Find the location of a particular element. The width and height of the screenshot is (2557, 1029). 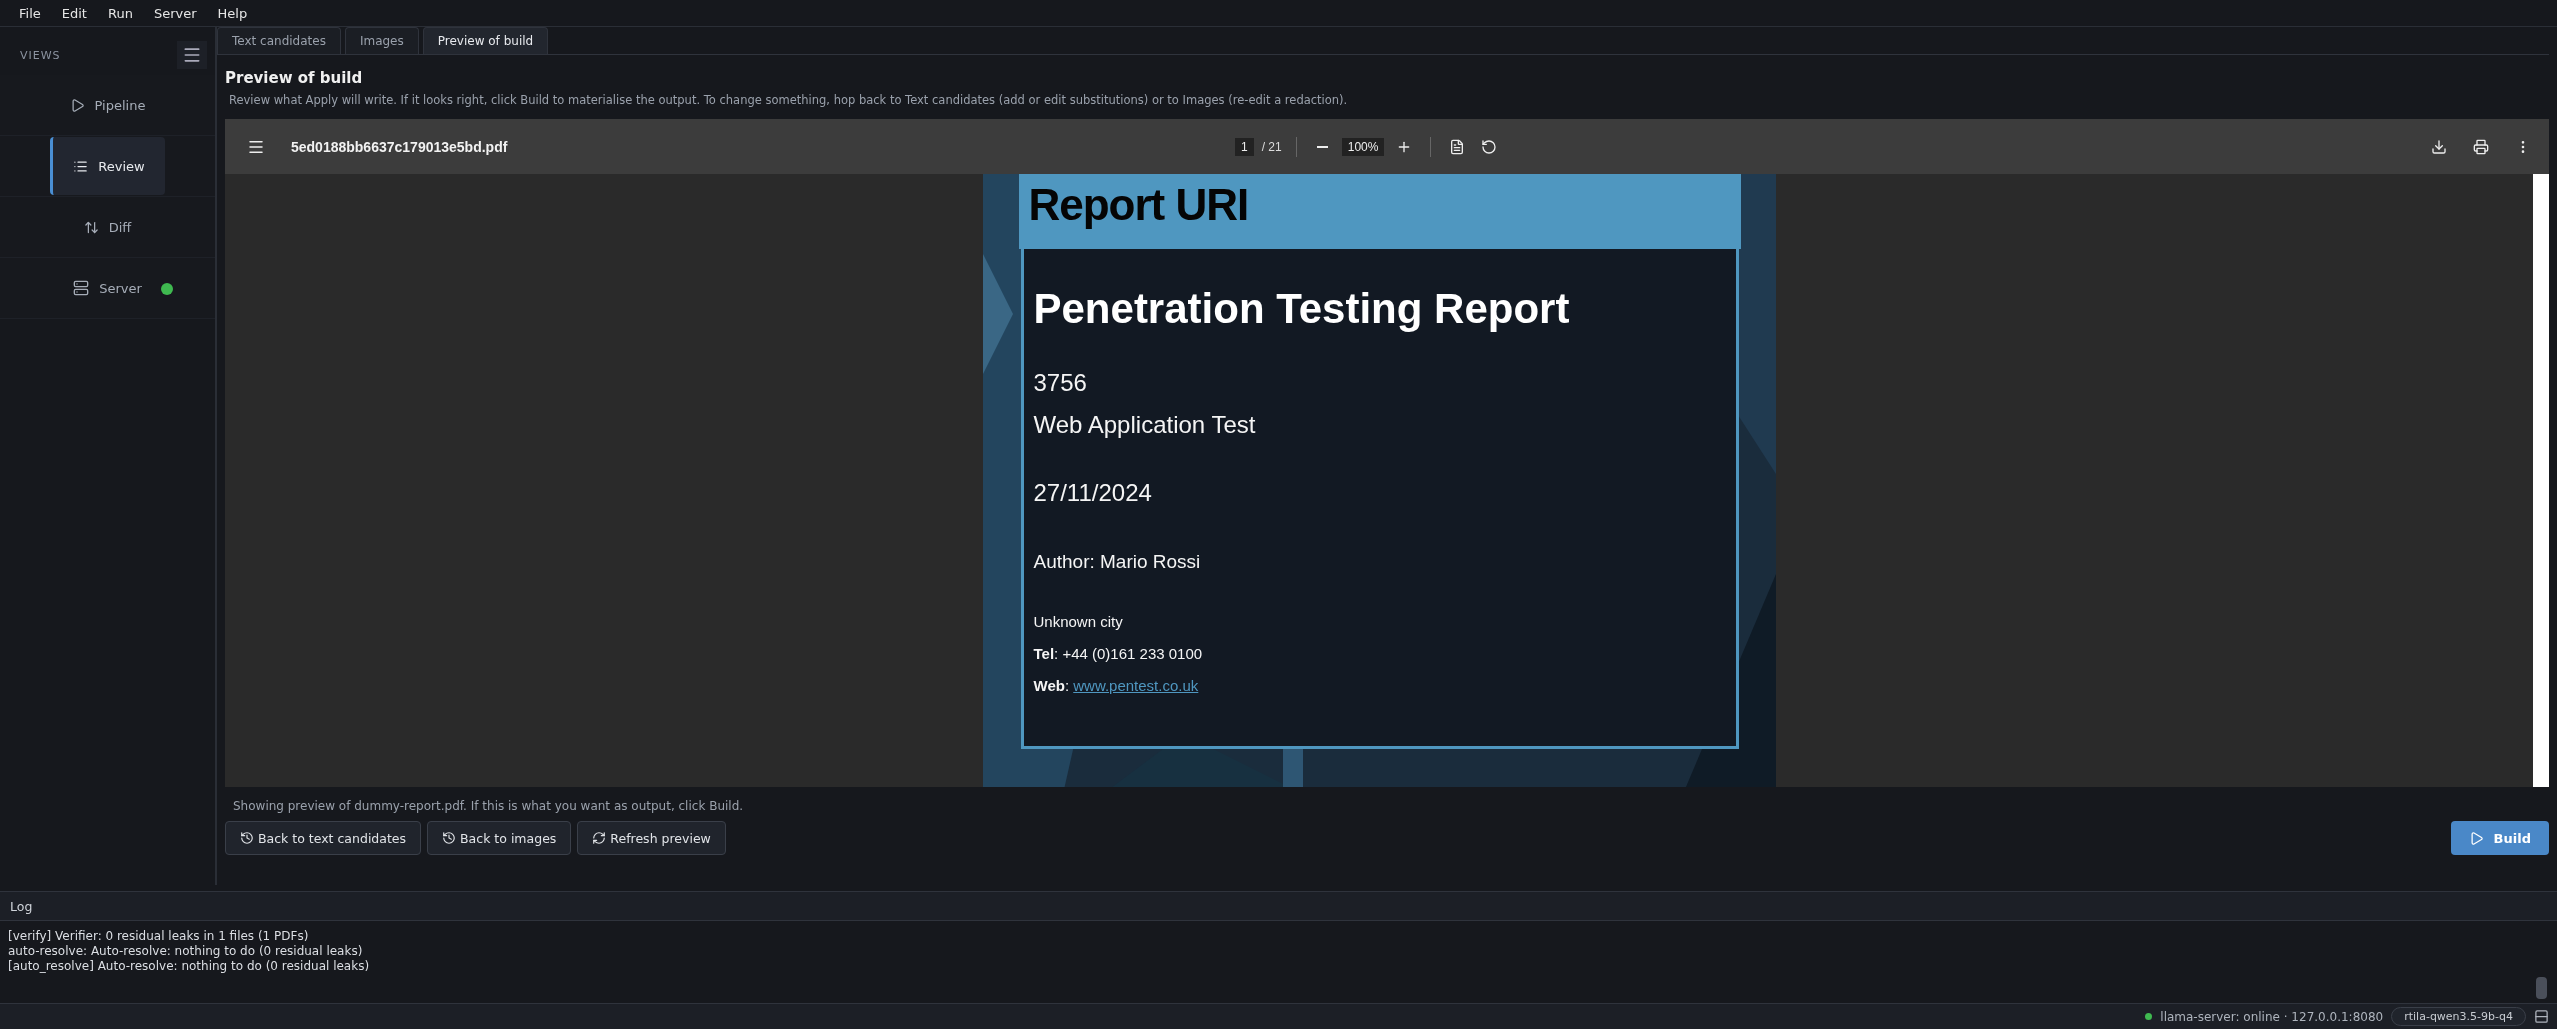

footer-note: Showing preview of dummy-report.pdf. If this is what you want as output, click Build. is located at coordinates (489, 806).